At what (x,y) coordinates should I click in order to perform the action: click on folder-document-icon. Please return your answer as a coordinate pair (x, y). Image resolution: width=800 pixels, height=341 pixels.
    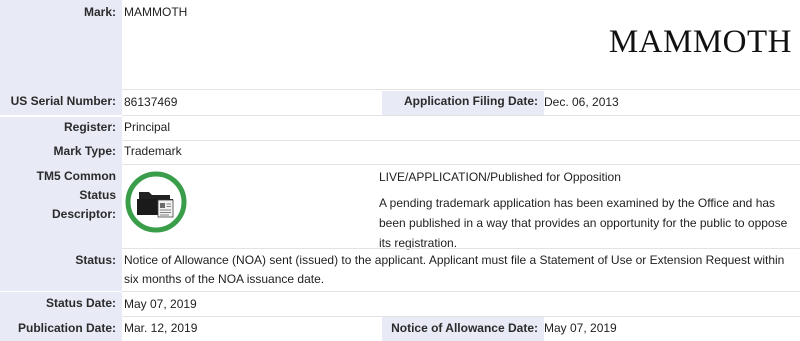
    Looking at the image, I should click on (156, 202).